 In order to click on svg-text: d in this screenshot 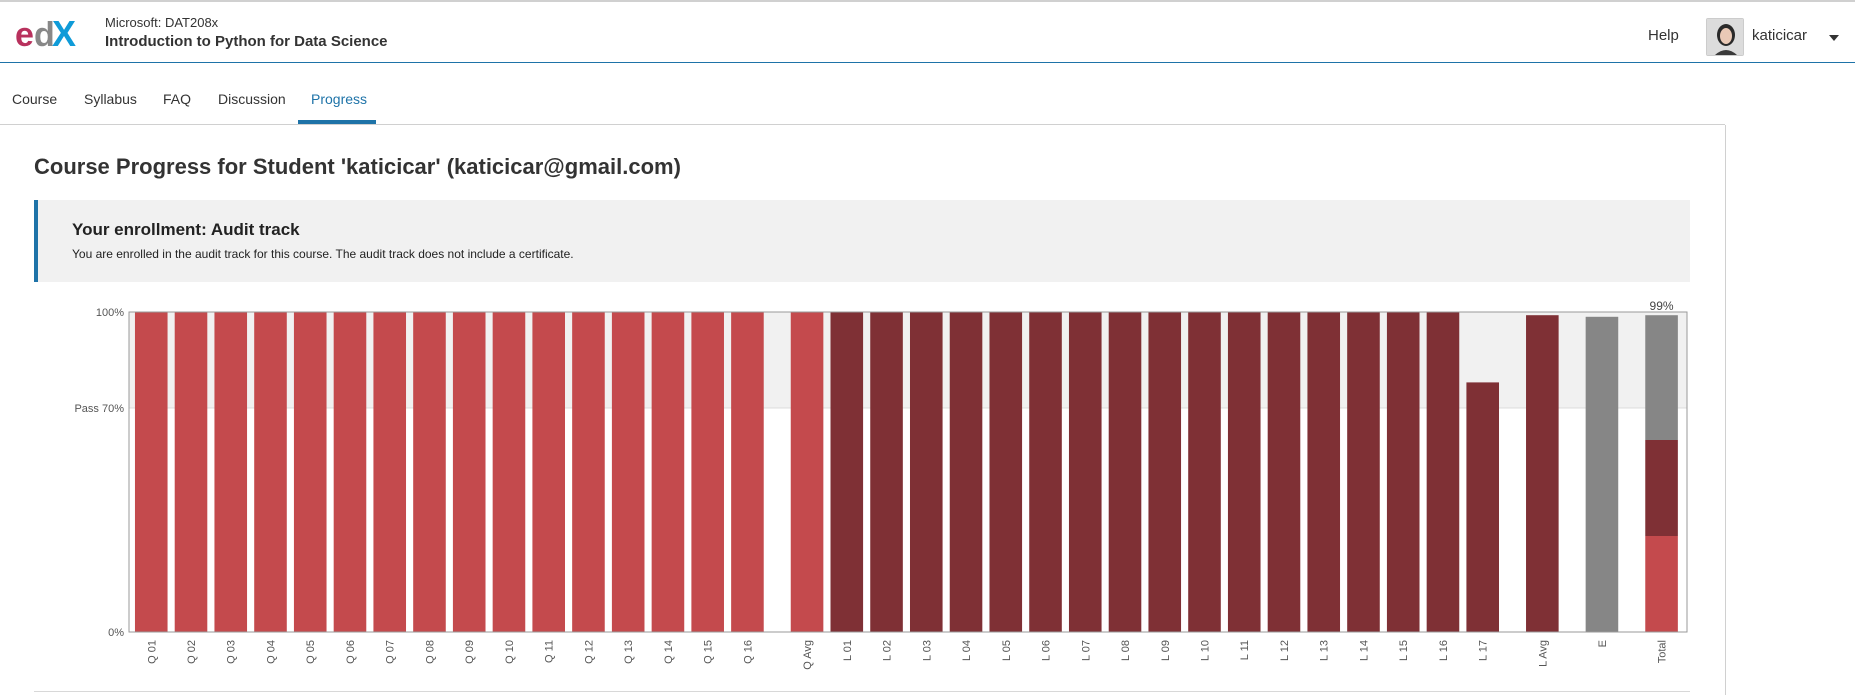, I will do `click(43, 34)`.